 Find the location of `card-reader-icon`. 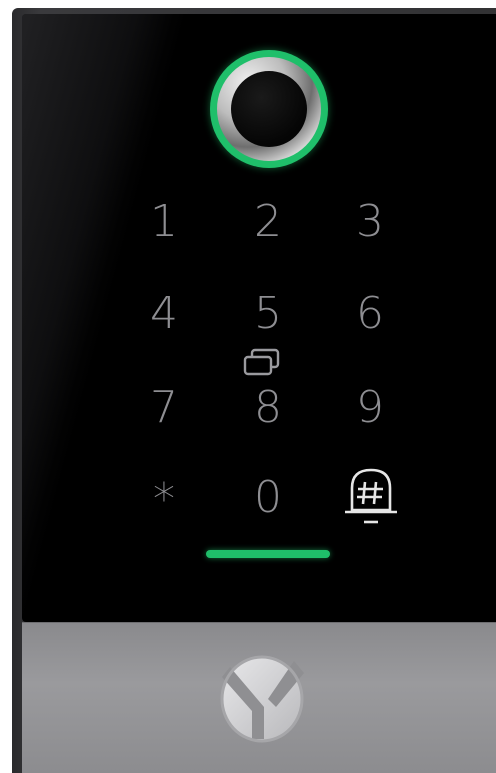

card-reader-icon is located at coordinates (261, 362).